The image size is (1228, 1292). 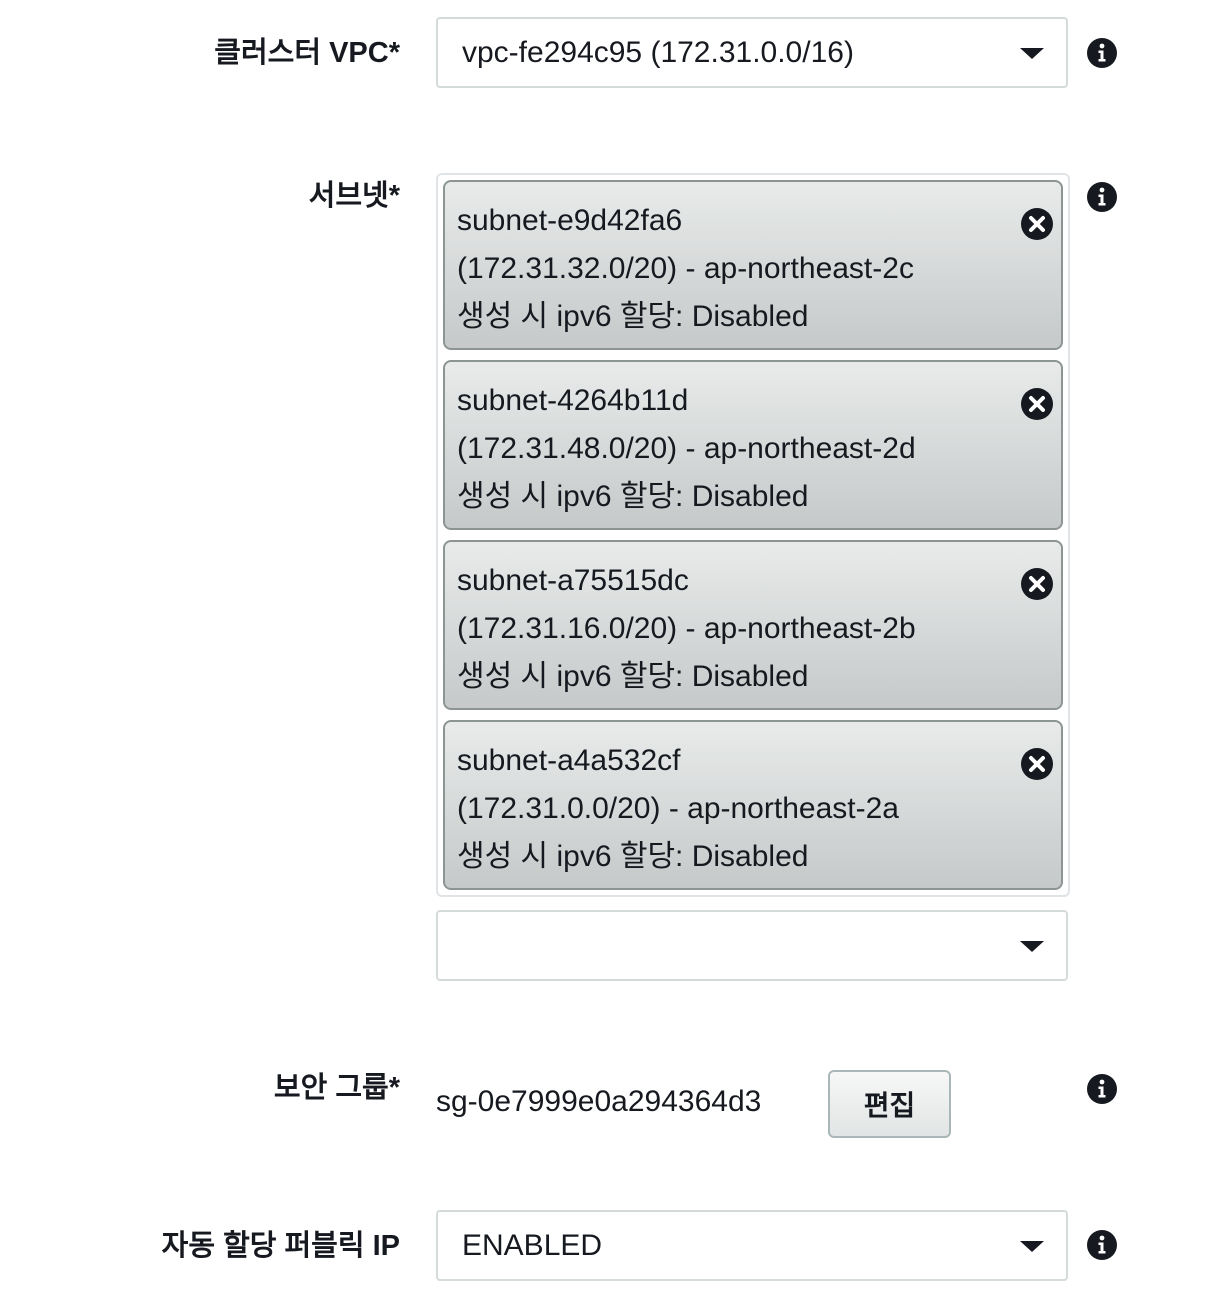 I want to click on subnet-add-select, so click(x=752, y=945).